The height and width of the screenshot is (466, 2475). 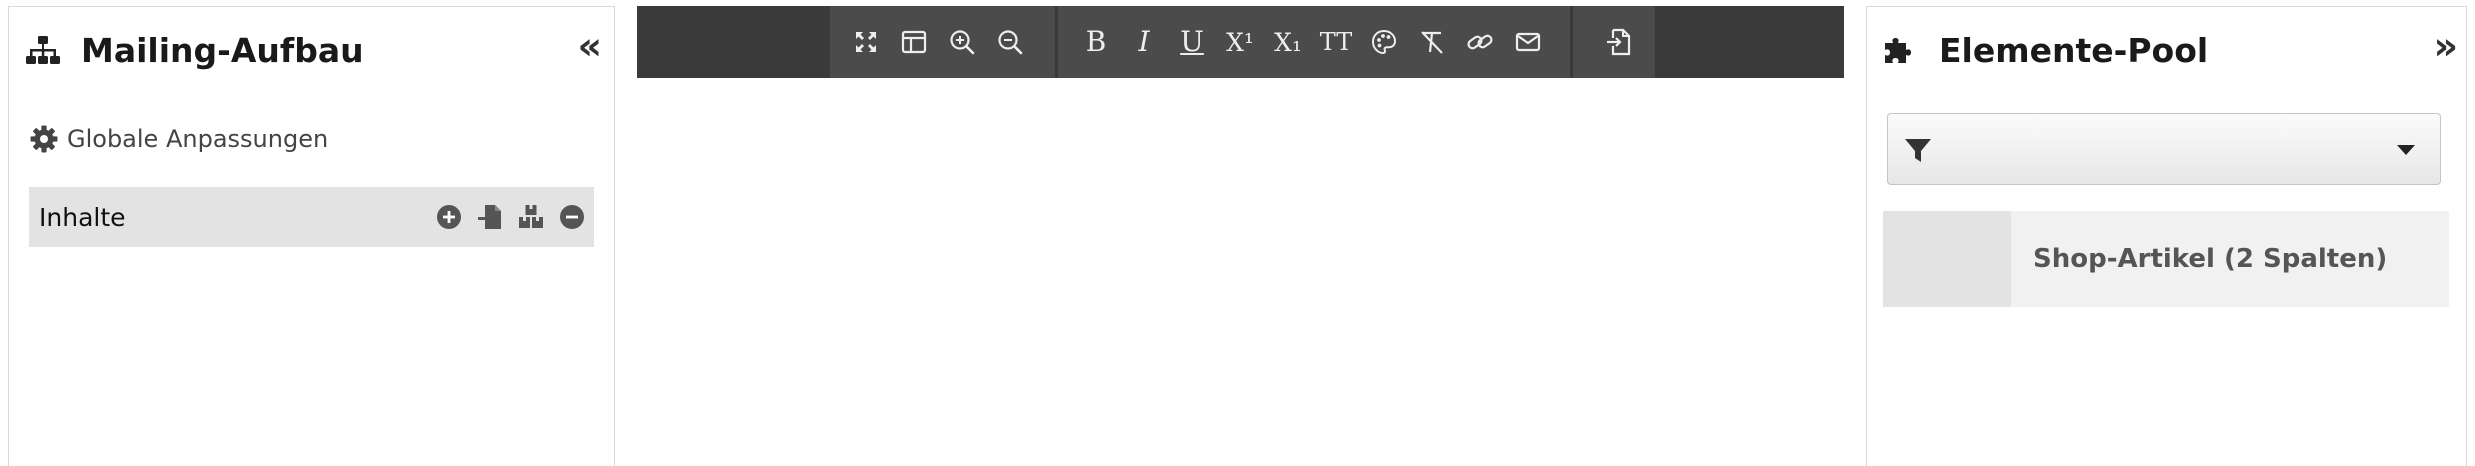 I want to click on underline-button: U, so click(x=1192, y=42).